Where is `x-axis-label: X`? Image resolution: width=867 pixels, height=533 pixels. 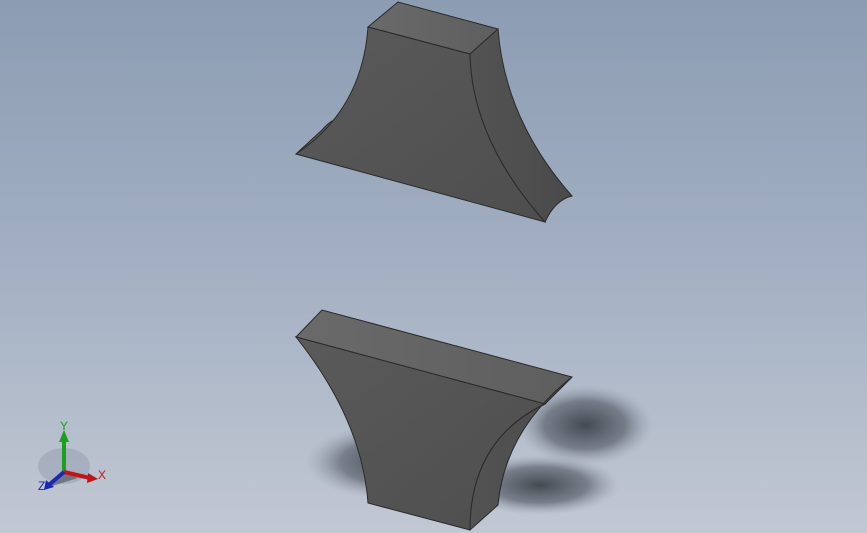 x-axis-label: X is located at coordinates (102, 475).